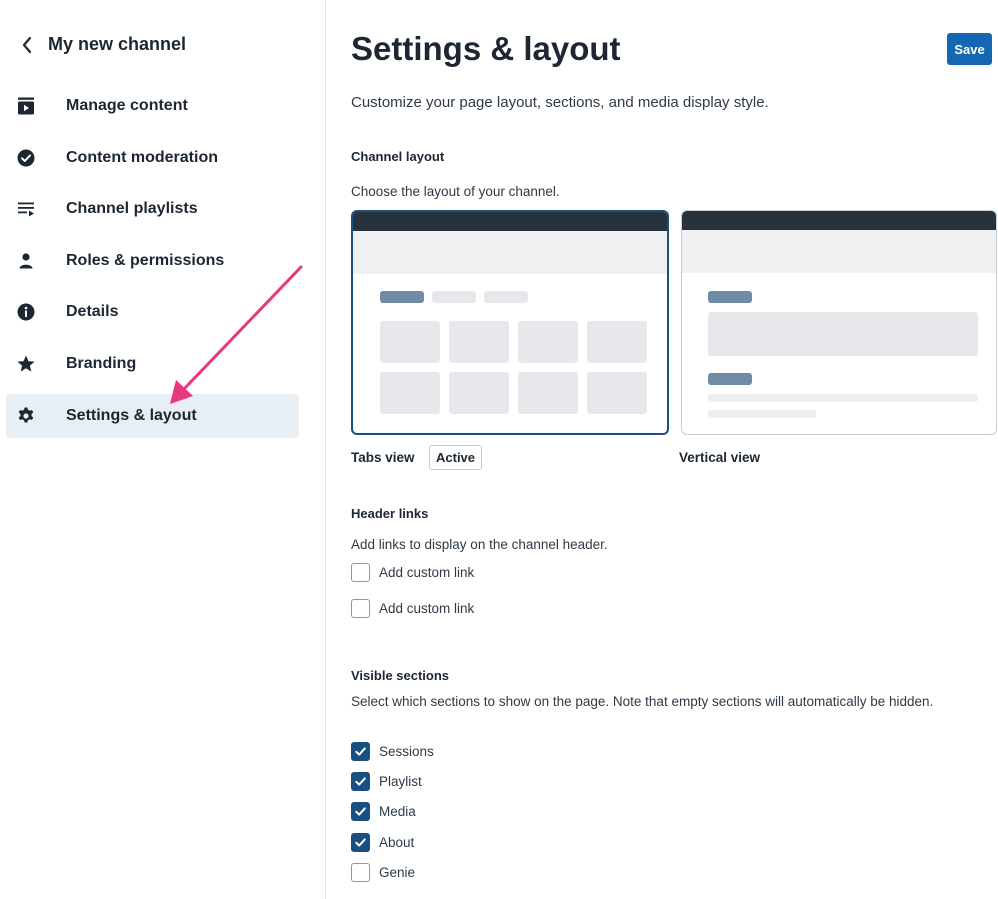  Describe the element at coordinates (486, 48) in the screenshot. I see `page-title: Settings & layout` at that location.